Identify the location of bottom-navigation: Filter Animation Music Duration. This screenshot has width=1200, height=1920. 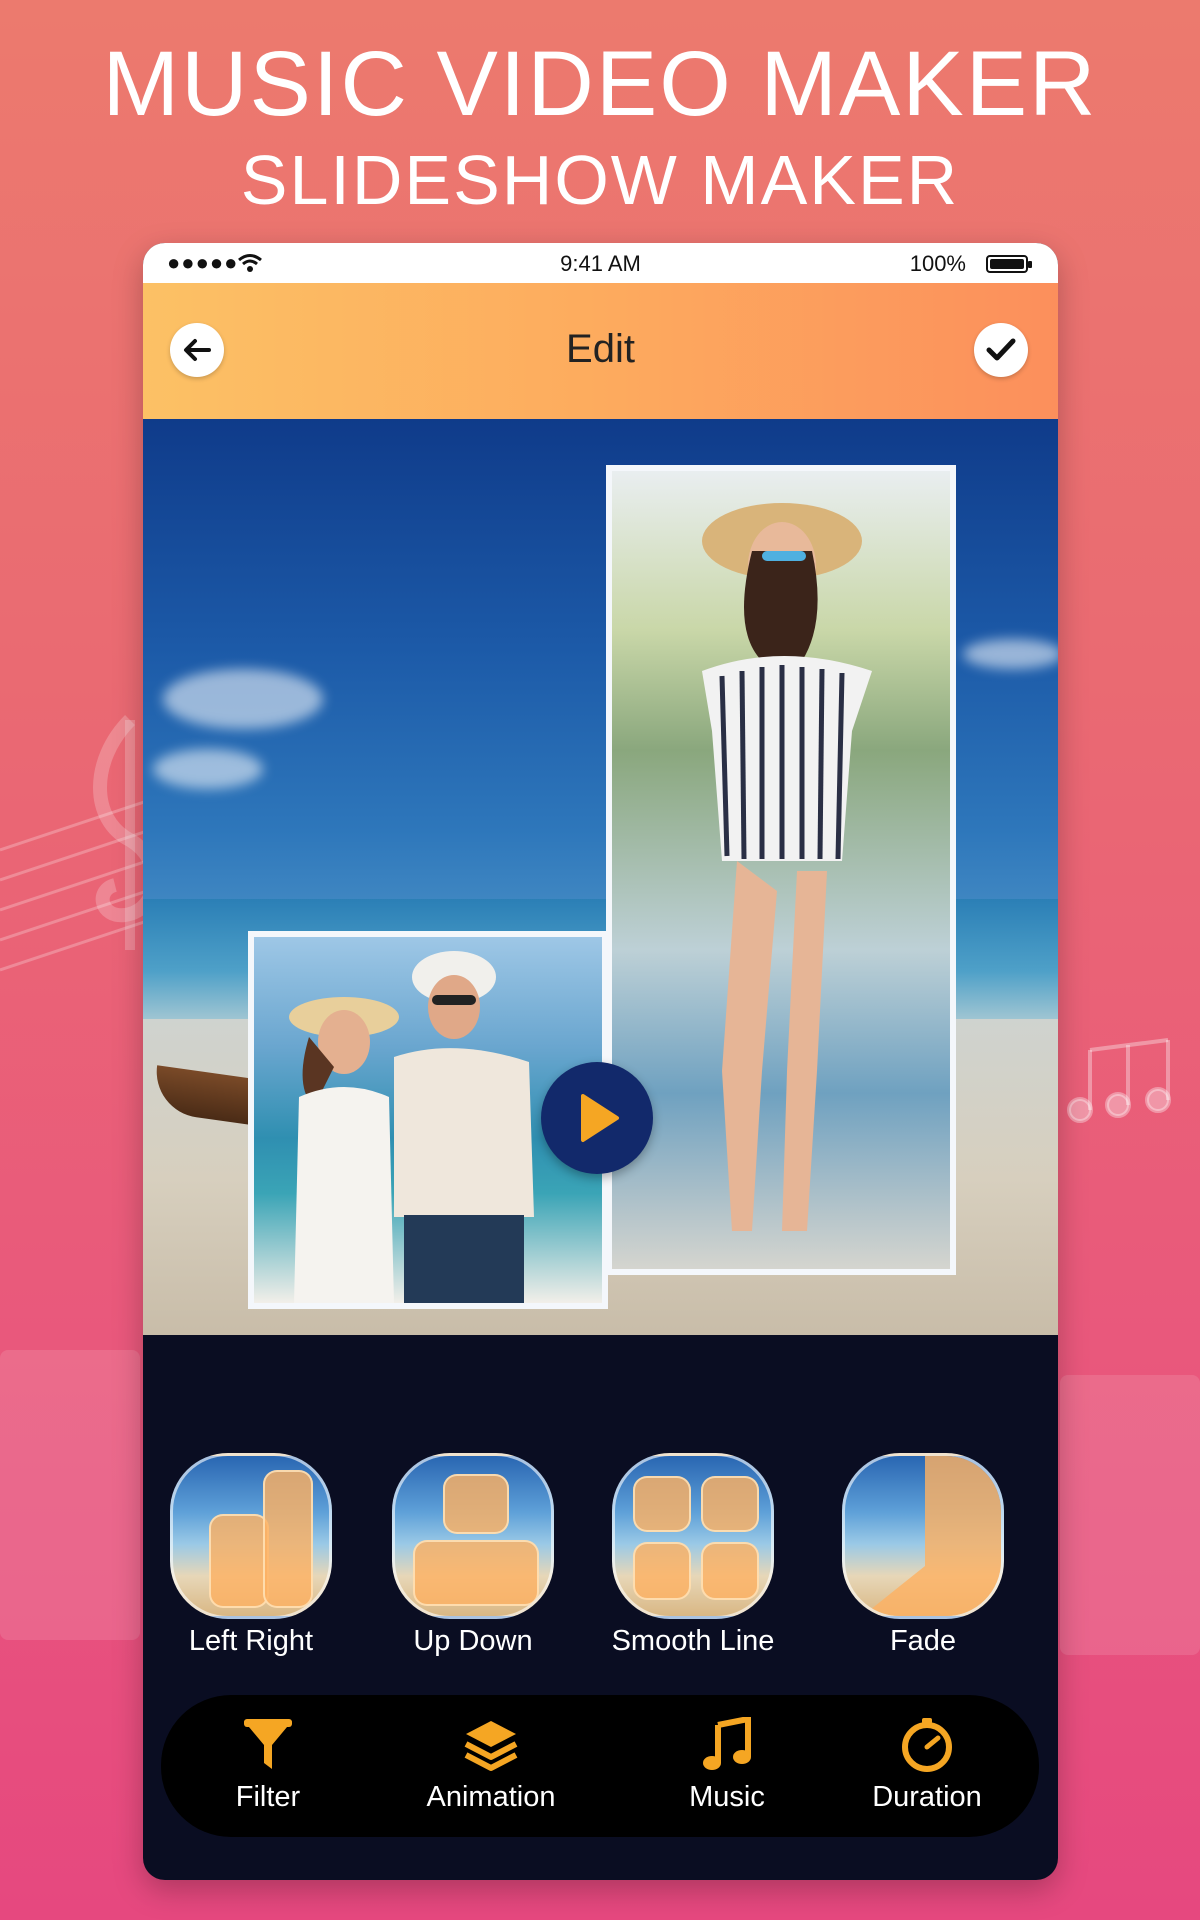
(600, 1766).